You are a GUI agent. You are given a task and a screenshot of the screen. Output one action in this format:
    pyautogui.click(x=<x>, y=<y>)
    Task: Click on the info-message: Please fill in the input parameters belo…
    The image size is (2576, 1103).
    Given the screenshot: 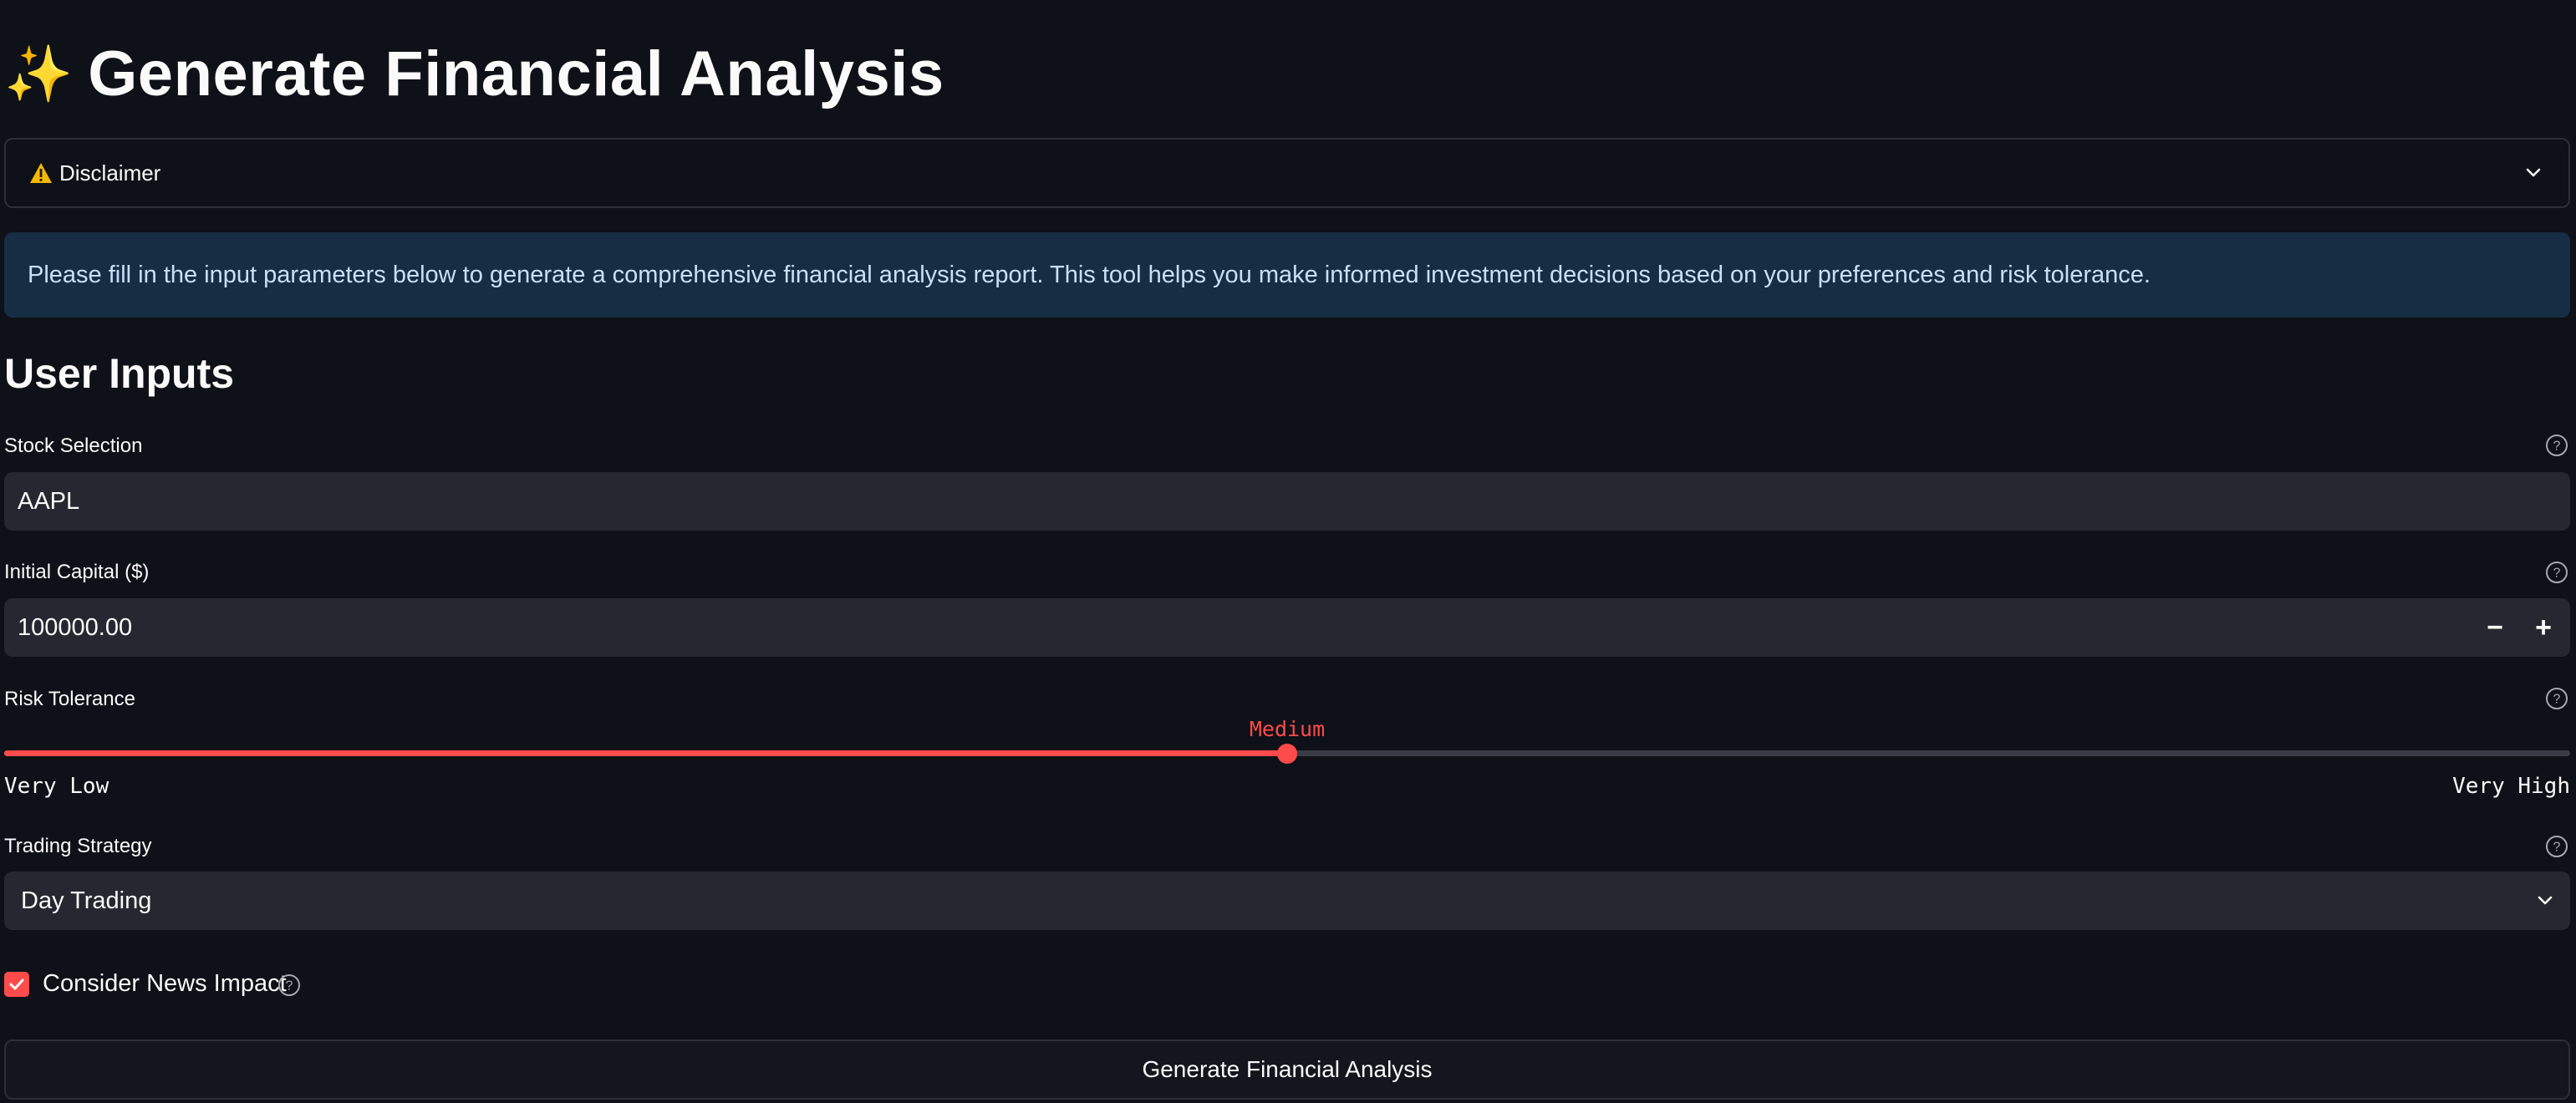 What is the action you would take?
    pyautogui.click(x=1287, y=275)
    